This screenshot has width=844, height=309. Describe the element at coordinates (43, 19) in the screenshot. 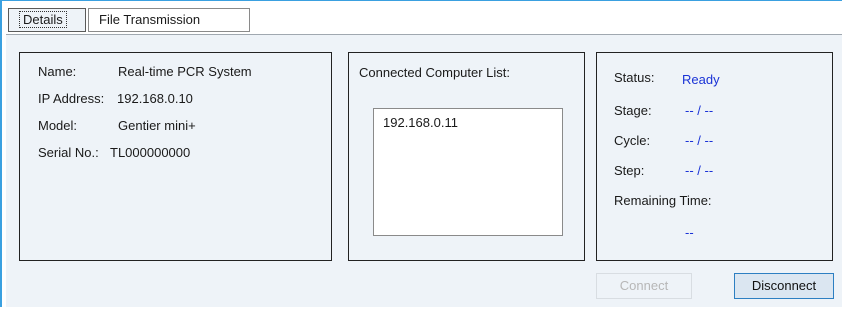

I see `tab-details-label: Details` at that location.